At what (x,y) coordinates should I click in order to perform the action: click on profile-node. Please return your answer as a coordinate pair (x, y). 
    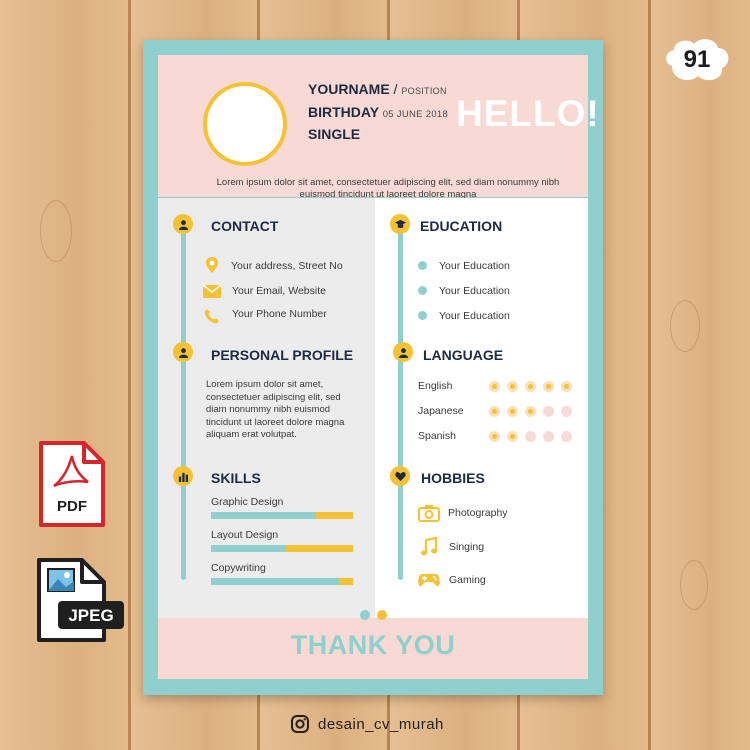
    Looking at the image, I should click on (183, 352).